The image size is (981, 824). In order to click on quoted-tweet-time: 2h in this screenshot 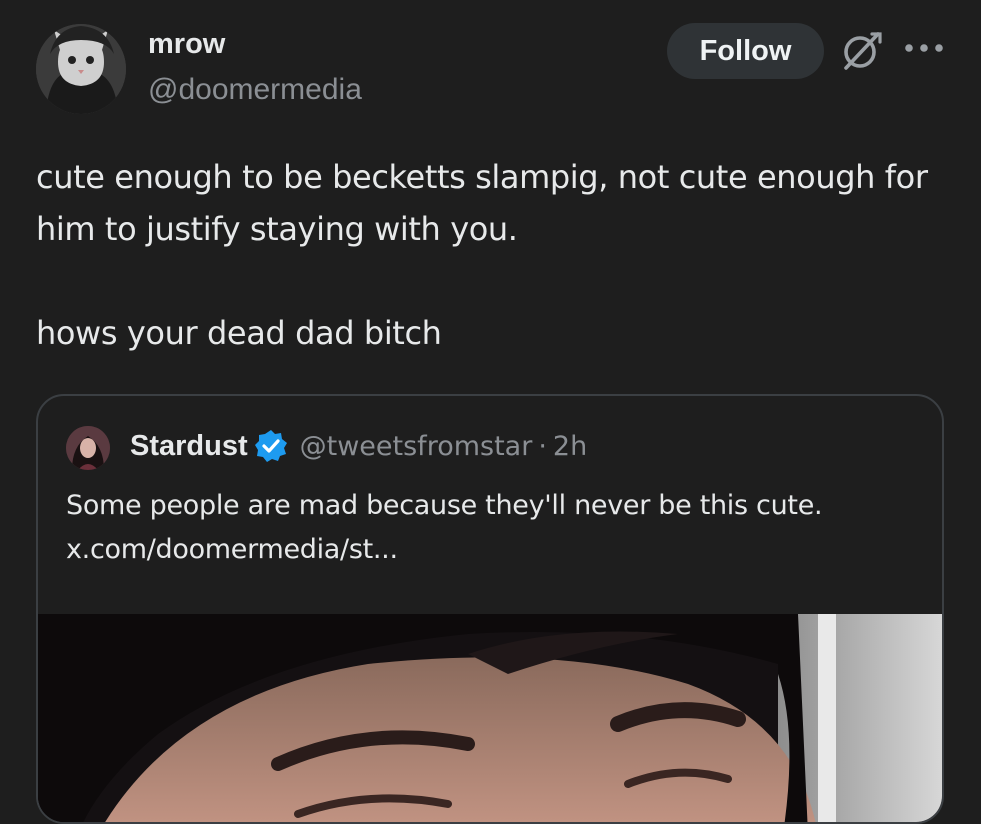, I will do `click(570, 446)`.